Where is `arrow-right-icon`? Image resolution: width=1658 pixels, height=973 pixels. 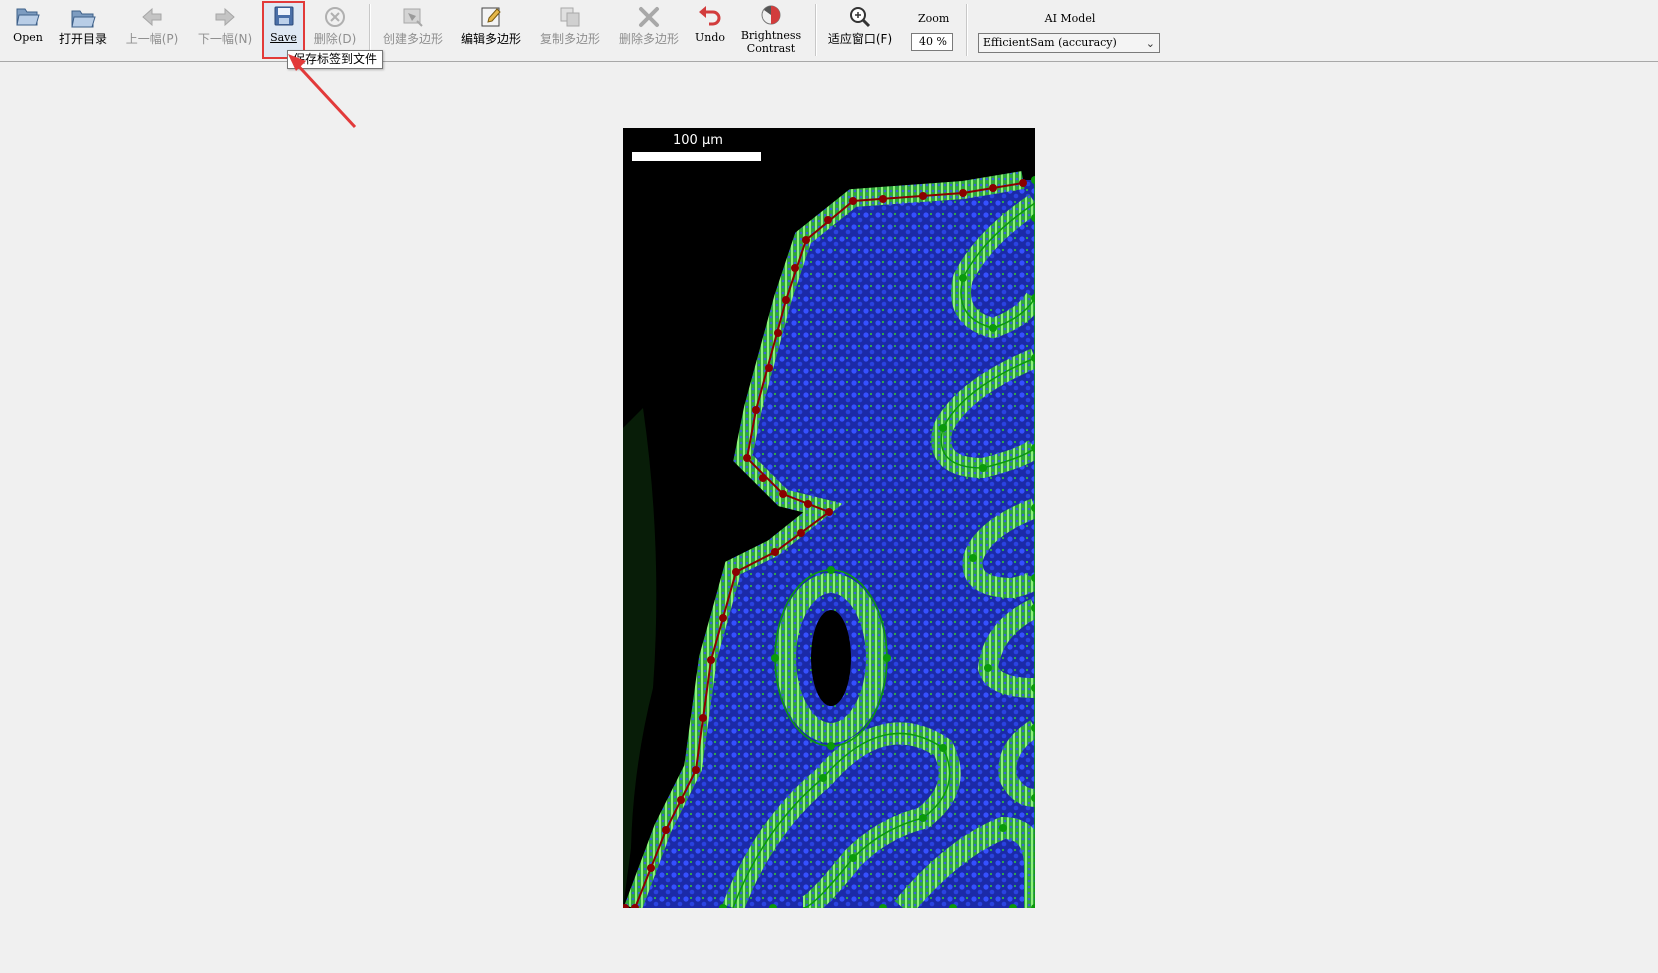
arrow-right-icon is located at coordinates (225, 17).